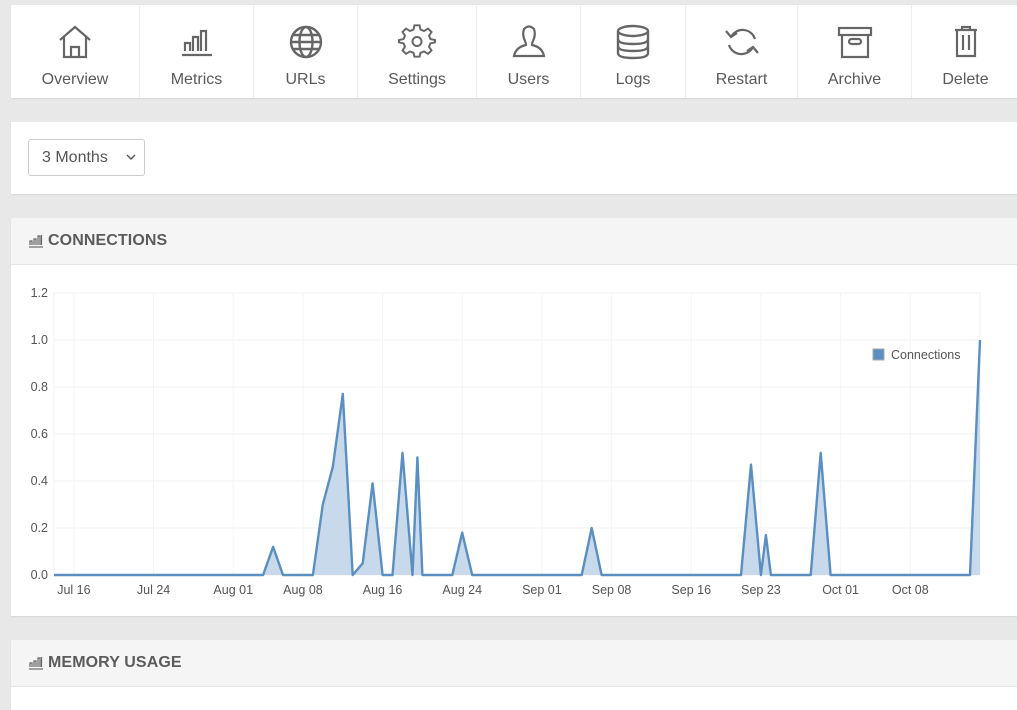  I want to click on memory-usage-panel: MEMORY USAGE, so click(514, 675).